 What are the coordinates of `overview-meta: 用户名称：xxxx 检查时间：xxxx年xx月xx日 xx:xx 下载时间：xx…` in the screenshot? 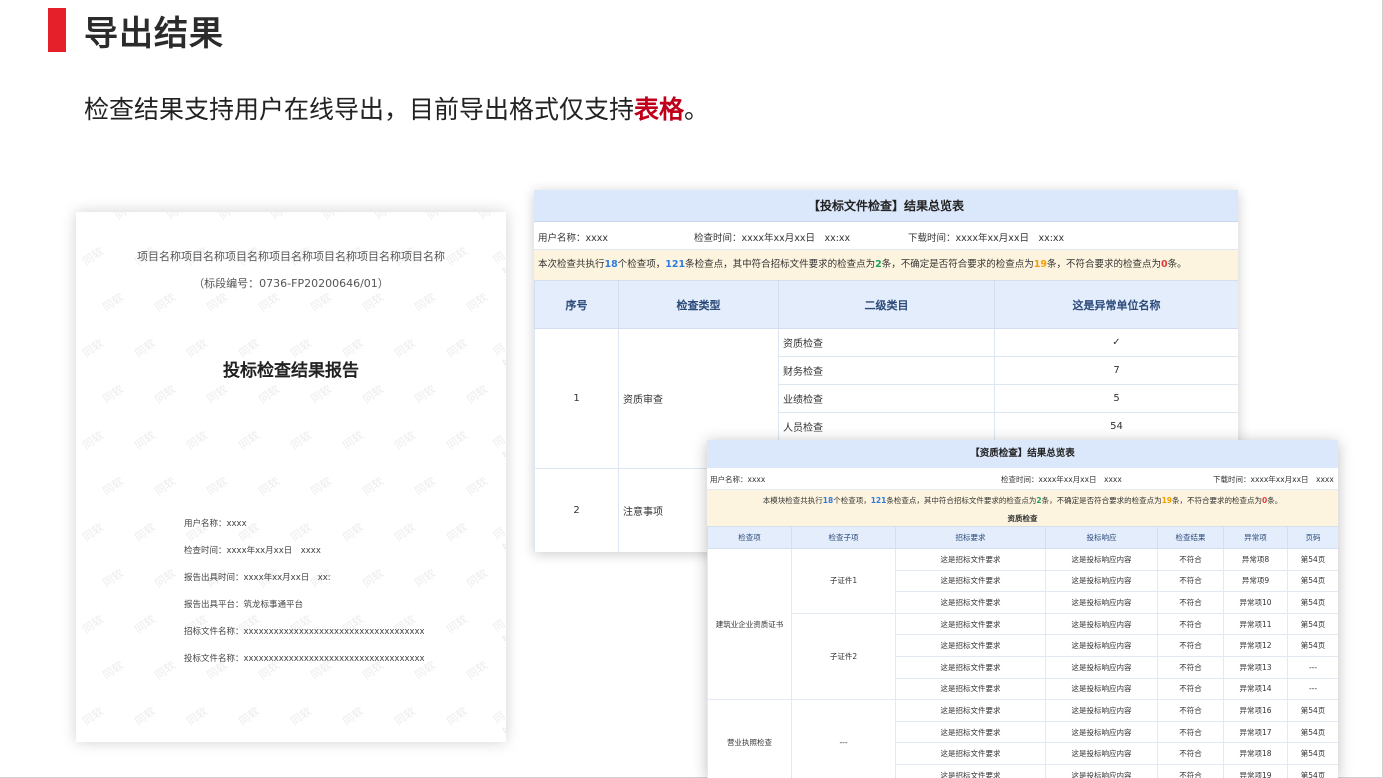 It's located at (886, 236).